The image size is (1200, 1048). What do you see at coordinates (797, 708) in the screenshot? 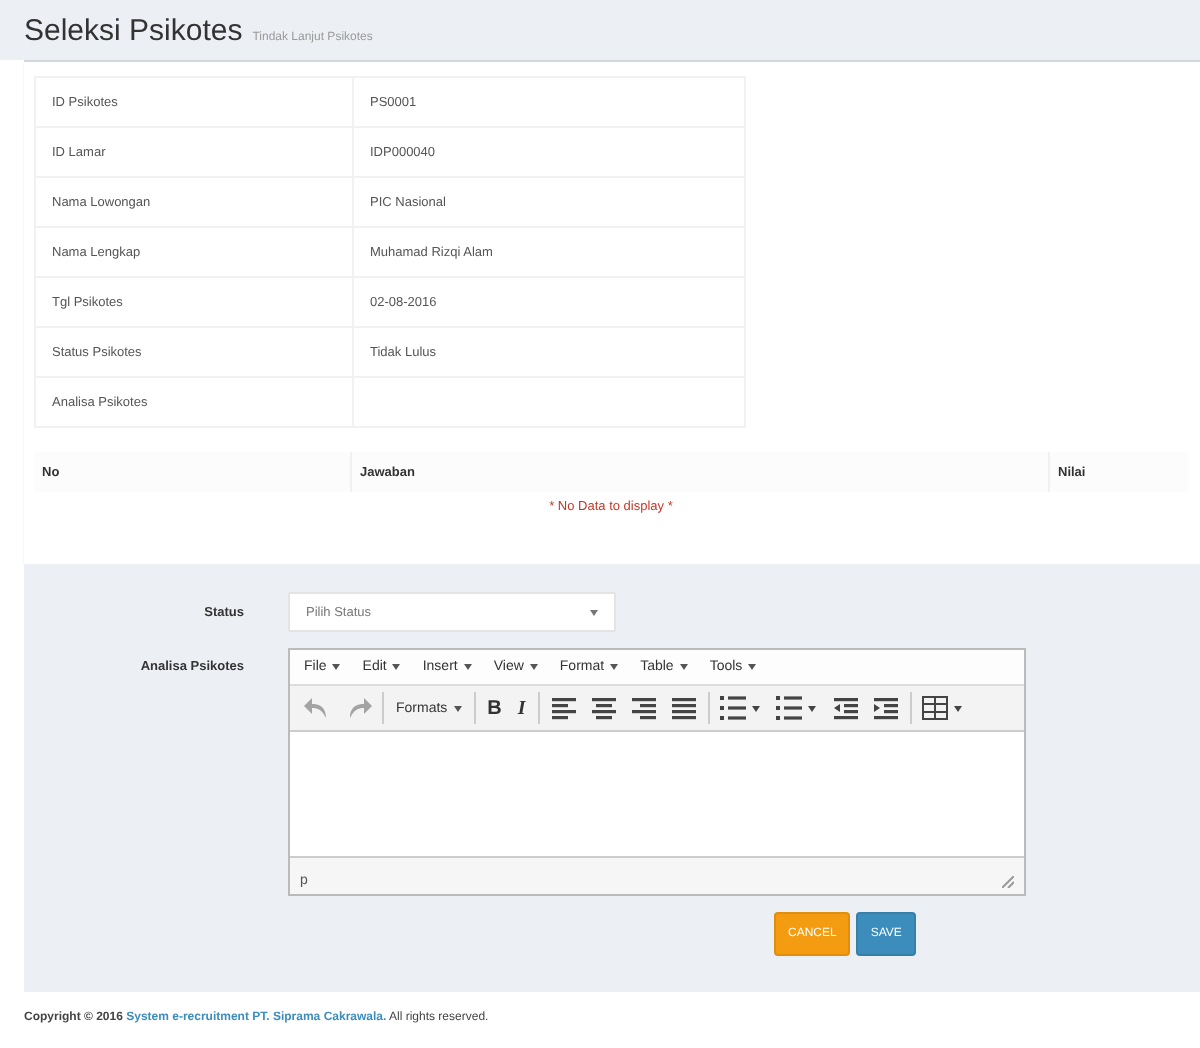
I see `numbered-list-icon` at bounding box center [797, 708].